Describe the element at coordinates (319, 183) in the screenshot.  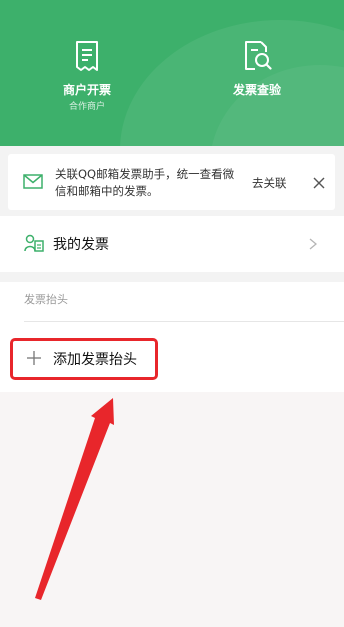
I see `close-icon` at that location.